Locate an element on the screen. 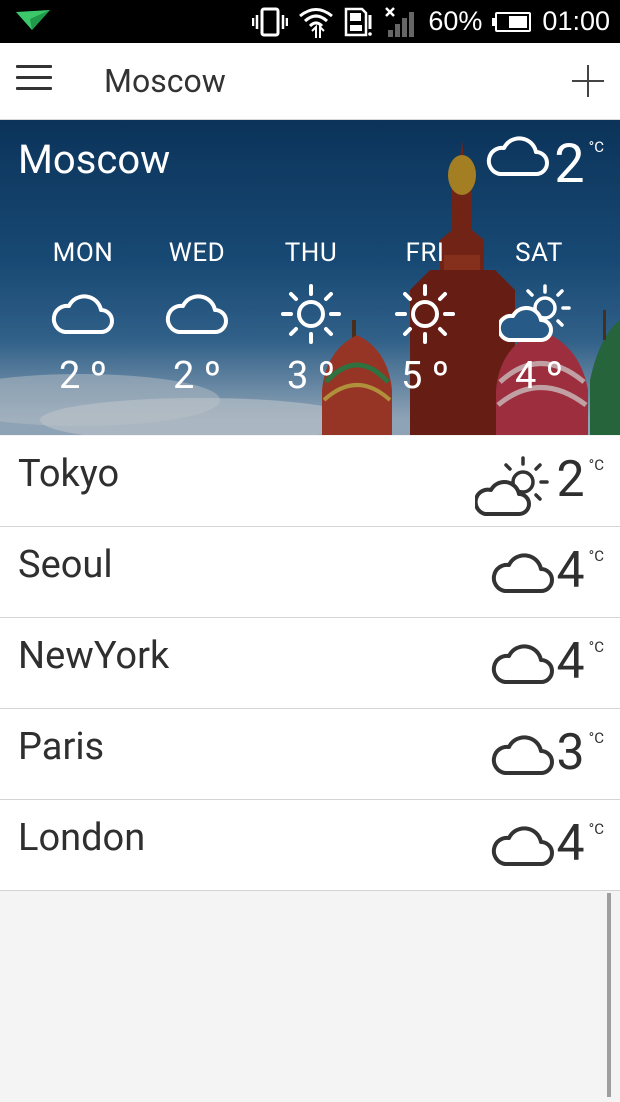 The width and height of the screenshot is (620, 1102). forecast-day-name: MON is located at coordinates (83, 253).